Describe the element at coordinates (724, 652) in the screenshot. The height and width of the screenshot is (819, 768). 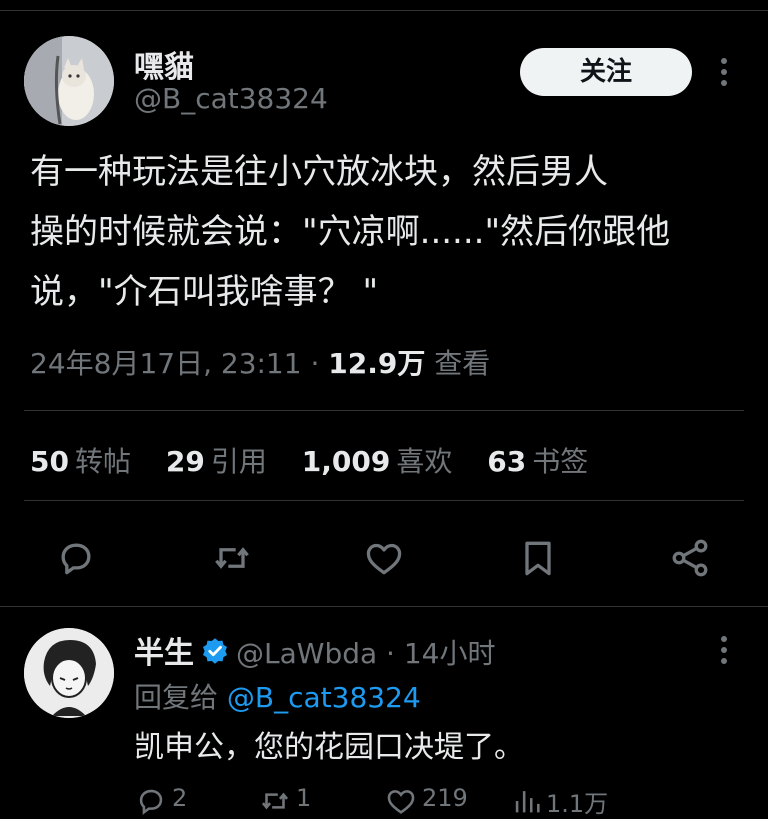
I see `reply-more-icon` at that location.